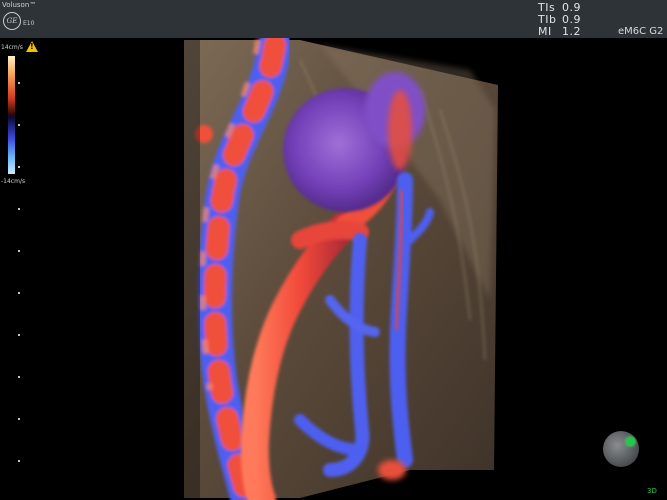 This screenshot has height=500, width=667. What do you see at coordinates (19, 5) in the screenshot?
I see `brand-name: Voluson™` at bounding box center [19, 5].